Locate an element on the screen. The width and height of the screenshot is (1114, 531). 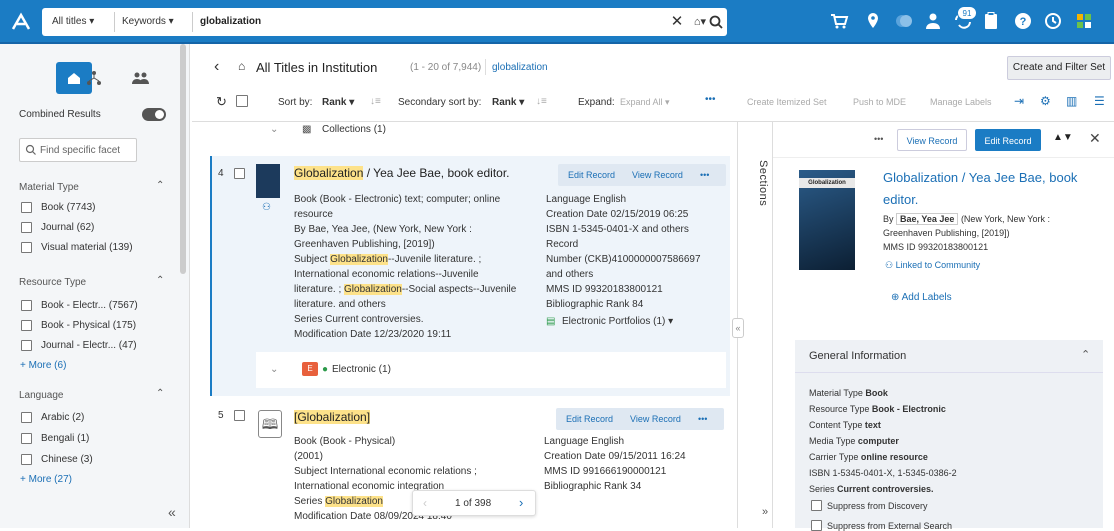
expand-select: Expand All ▾ is located at coordinates (645, 102).